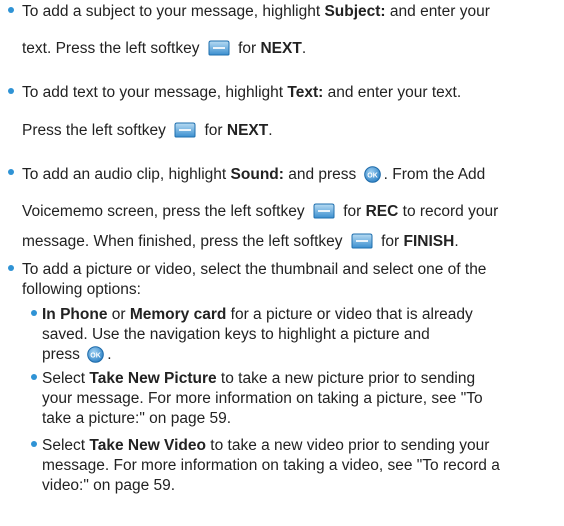 The image size is (564, 526). Describe the element at coordinates (322, 174) in the screenshot. I see `text-segment: and press` at that location.